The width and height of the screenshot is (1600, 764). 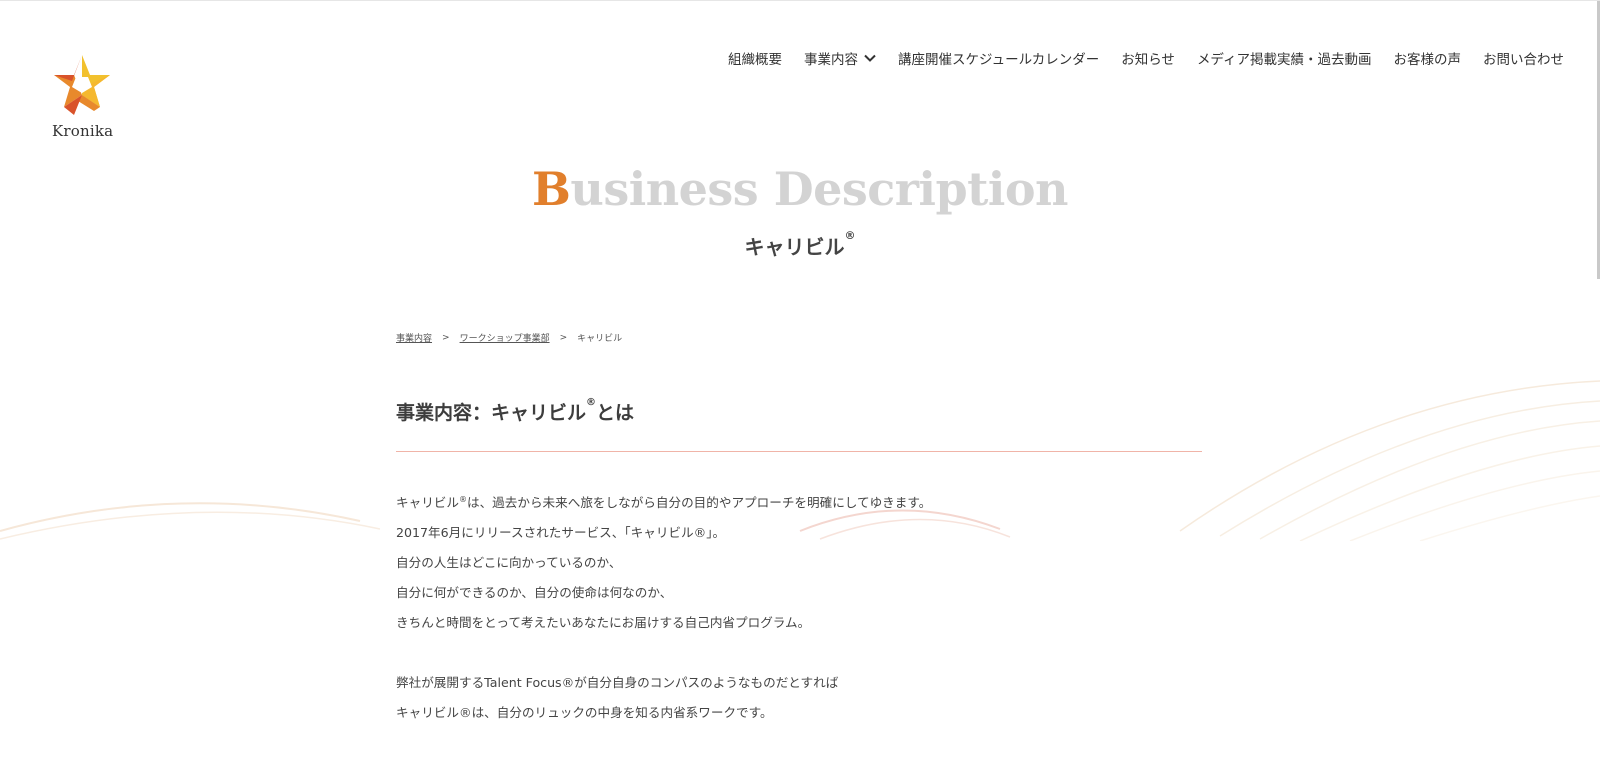 What do you see at coordinates (1284, 58) in the screenshot?
I see `nav-item-media: メディア掲載実績・過去動画` at bounding box center [1284, 58].